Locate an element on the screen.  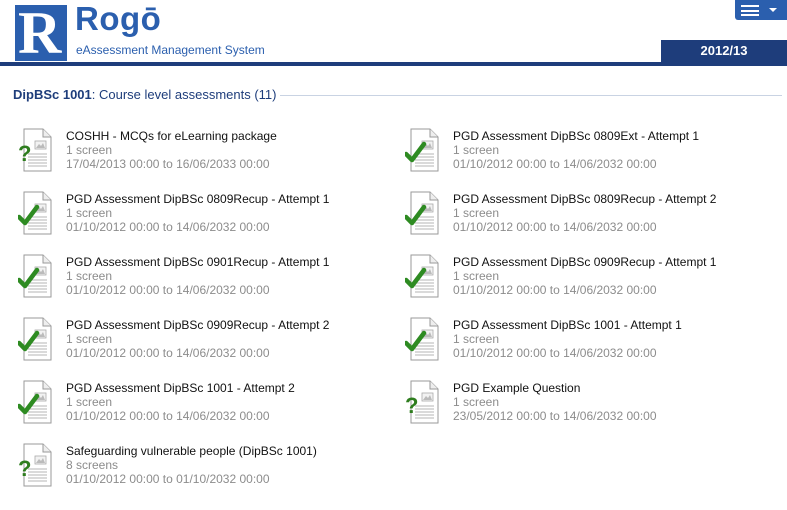
assessment-title: PGD Assessment DipBSc 1001 - Attempt 2 is located at coordinates (180, 388).